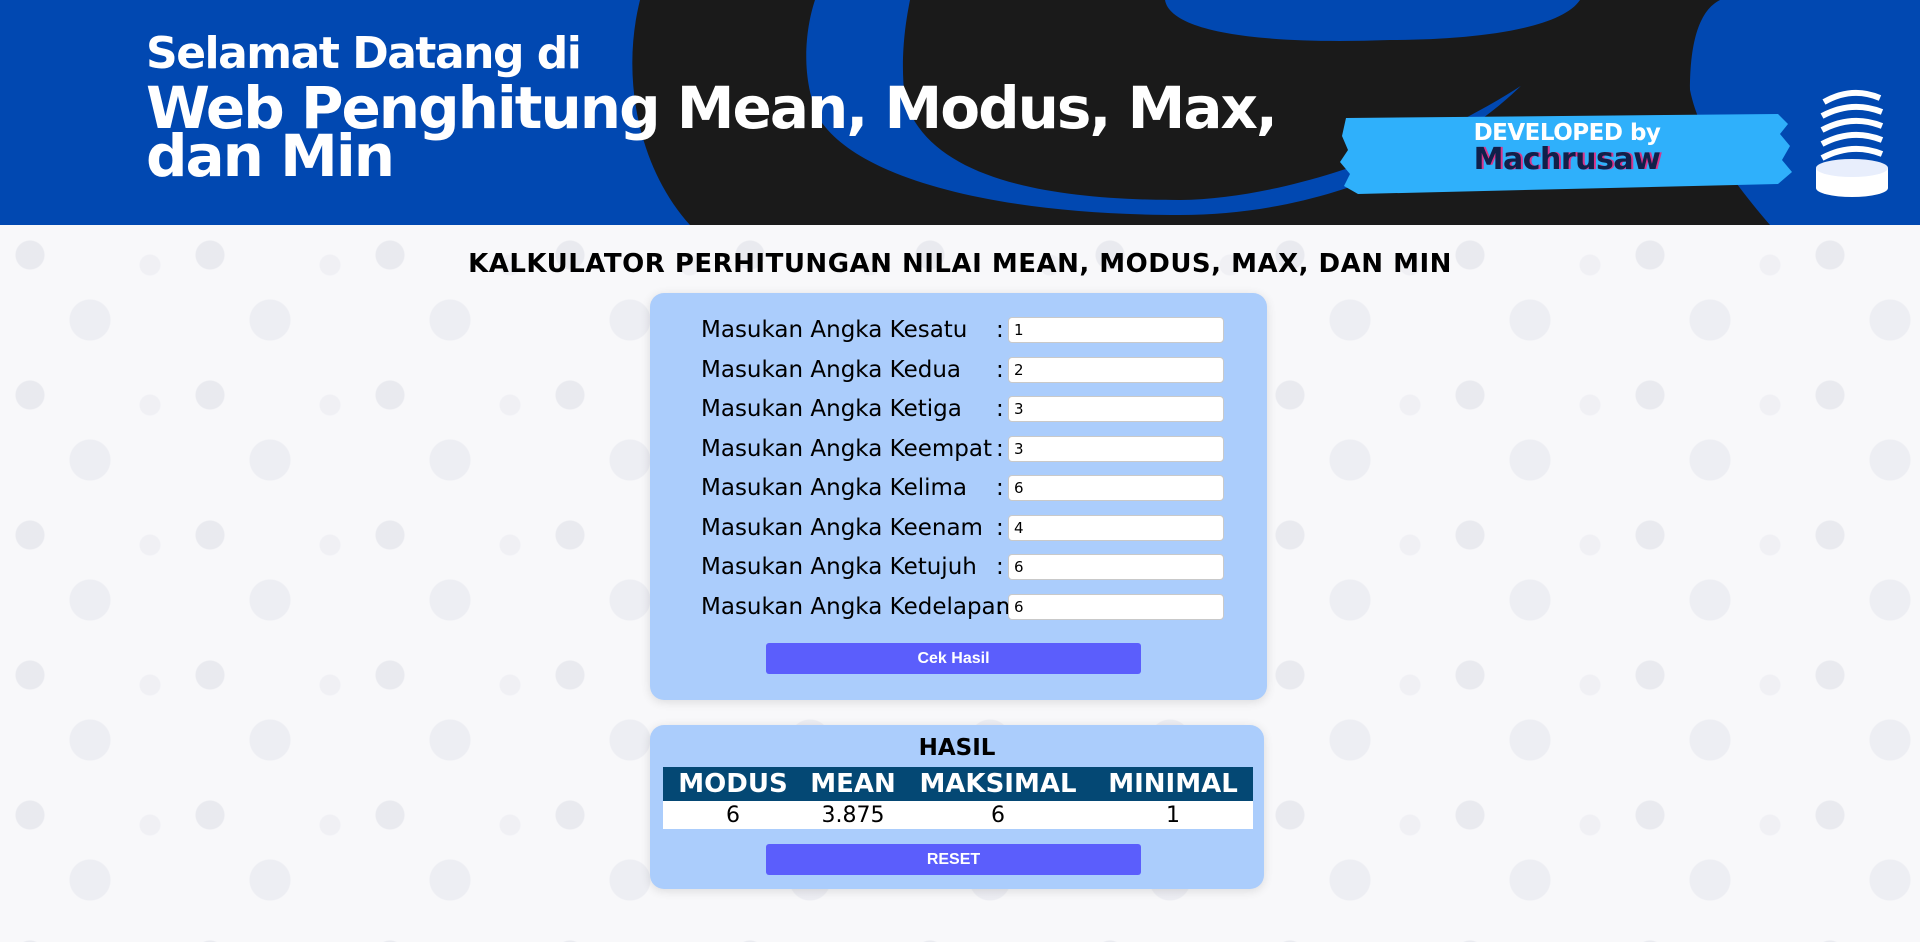 This screenshot has height=942, width=1920. I want to click on header-modus: MODUS, so click(733, 784).